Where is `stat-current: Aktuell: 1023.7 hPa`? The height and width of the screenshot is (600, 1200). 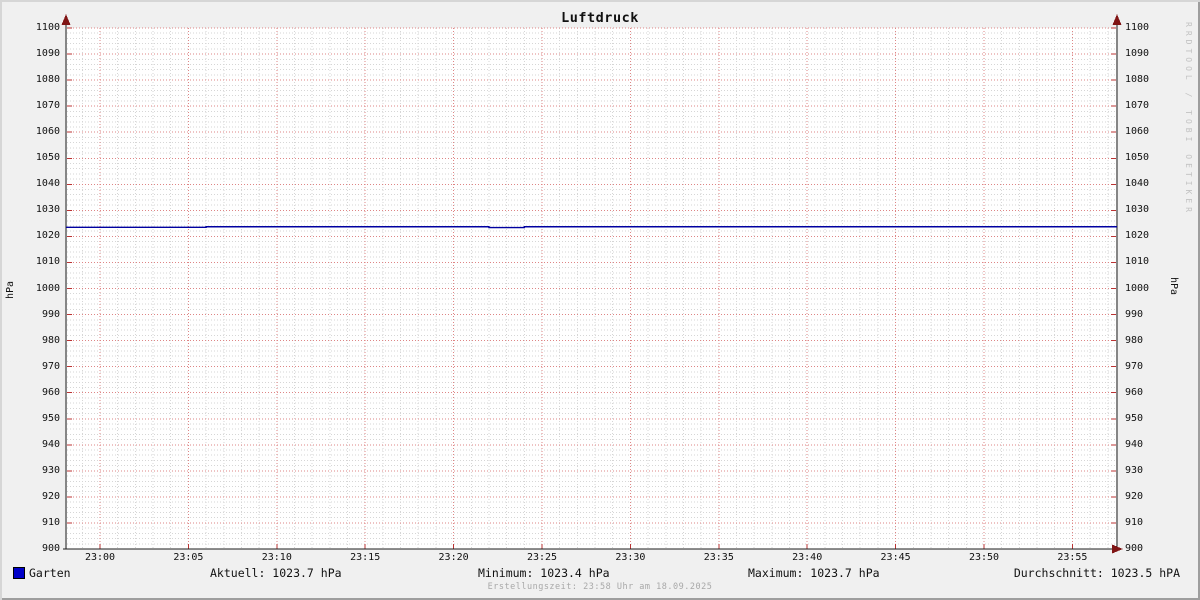
stat-current: Aktuell: 1023.7 hPa is located at coordinates (276, 573).